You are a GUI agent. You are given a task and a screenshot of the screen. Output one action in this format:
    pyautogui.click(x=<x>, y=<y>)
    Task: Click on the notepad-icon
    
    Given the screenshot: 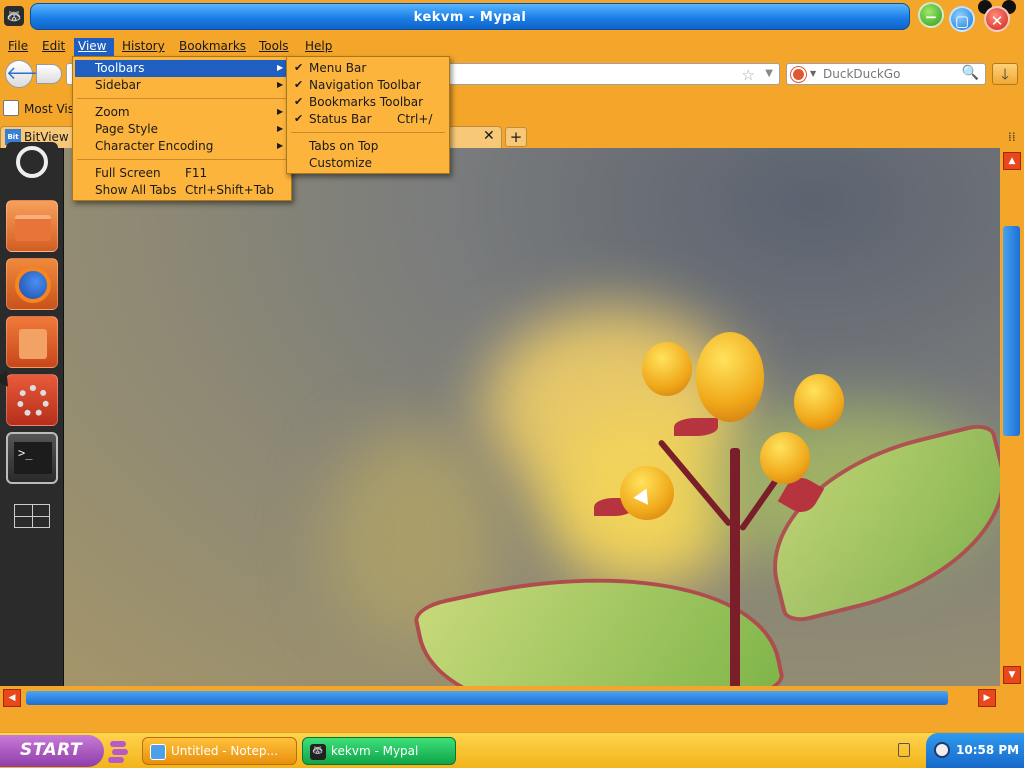 What is the action you would take?
    pyautogui.click(x=158, y=752)
    